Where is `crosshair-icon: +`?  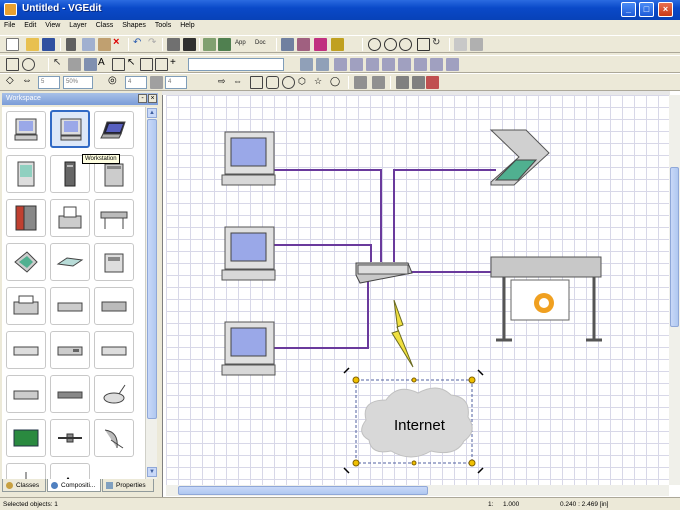
crosshair-icon: + is located at coordinates (176, 63).